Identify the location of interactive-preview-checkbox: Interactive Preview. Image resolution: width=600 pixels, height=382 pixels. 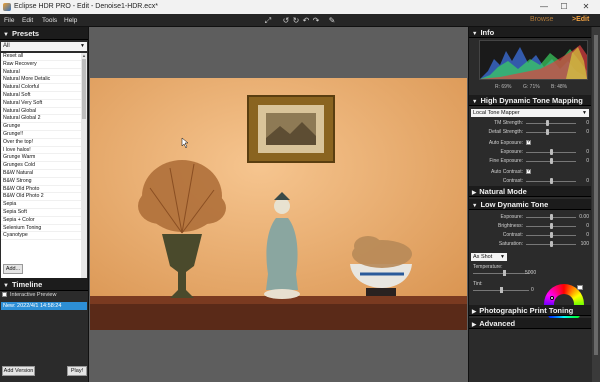
(29, 295).